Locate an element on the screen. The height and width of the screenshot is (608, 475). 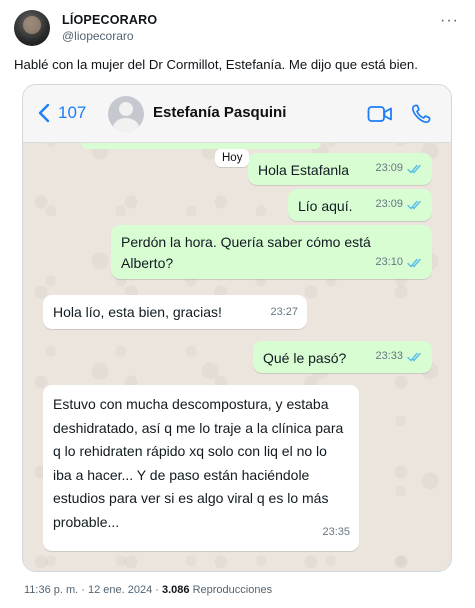
author-names: LÍOPECORARO @liopecoraro is located at coordinates (109, 28).